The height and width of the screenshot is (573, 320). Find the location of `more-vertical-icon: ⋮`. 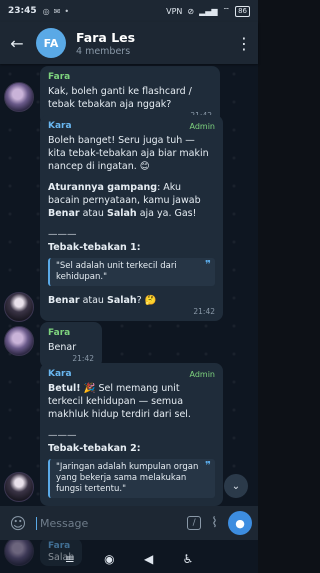

more-vertical-icon: ⋮ is located at coordinates (244, 43).